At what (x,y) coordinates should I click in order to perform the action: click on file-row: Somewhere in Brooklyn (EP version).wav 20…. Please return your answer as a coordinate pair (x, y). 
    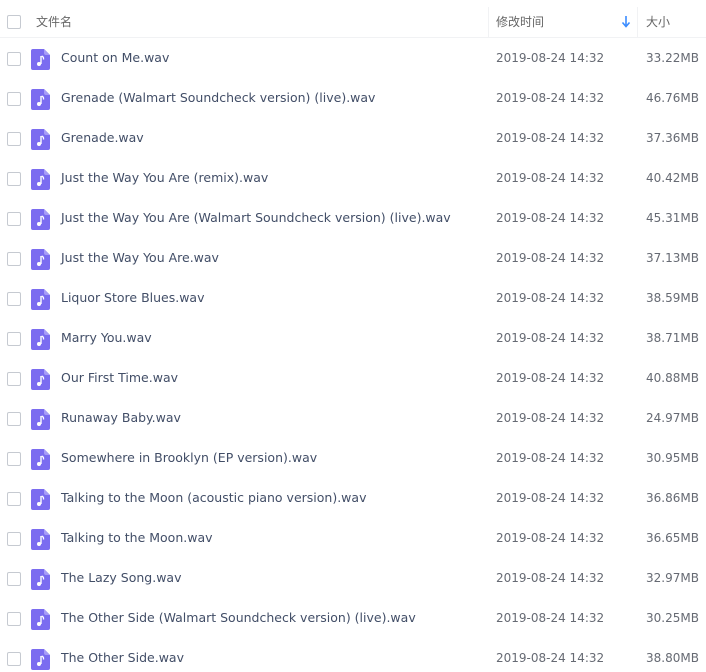
    Looking at the image, I should click on (353, 458).